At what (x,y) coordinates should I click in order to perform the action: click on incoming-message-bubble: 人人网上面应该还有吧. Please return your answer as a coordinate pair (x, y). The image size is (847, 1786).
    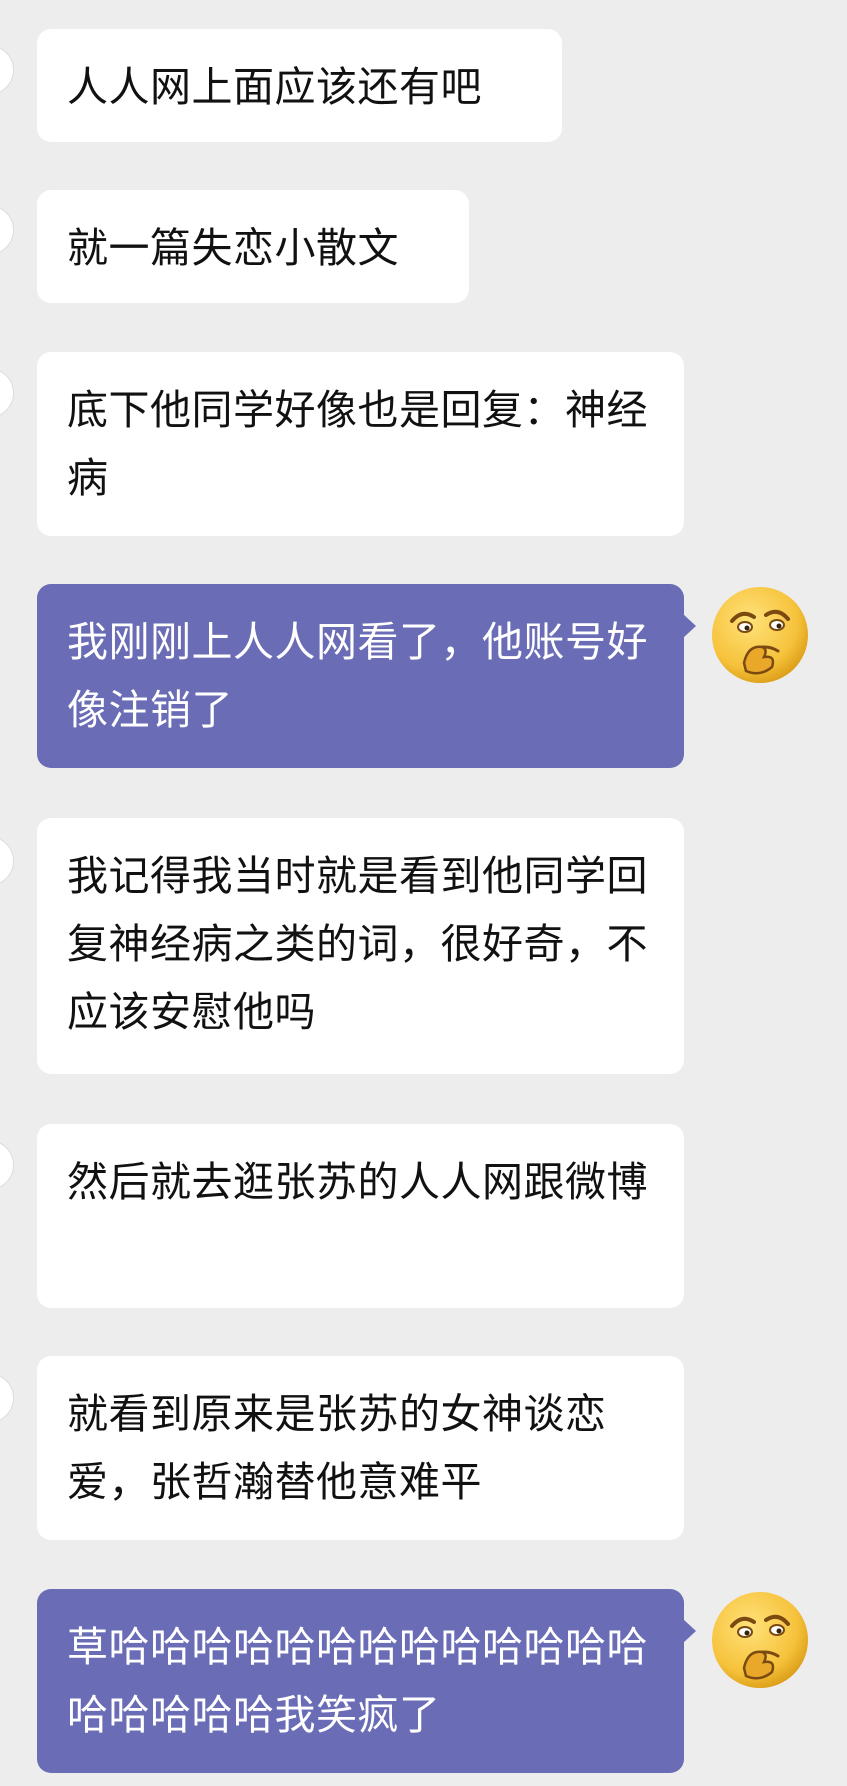
    Looking at the image, I should click on (299, 85).